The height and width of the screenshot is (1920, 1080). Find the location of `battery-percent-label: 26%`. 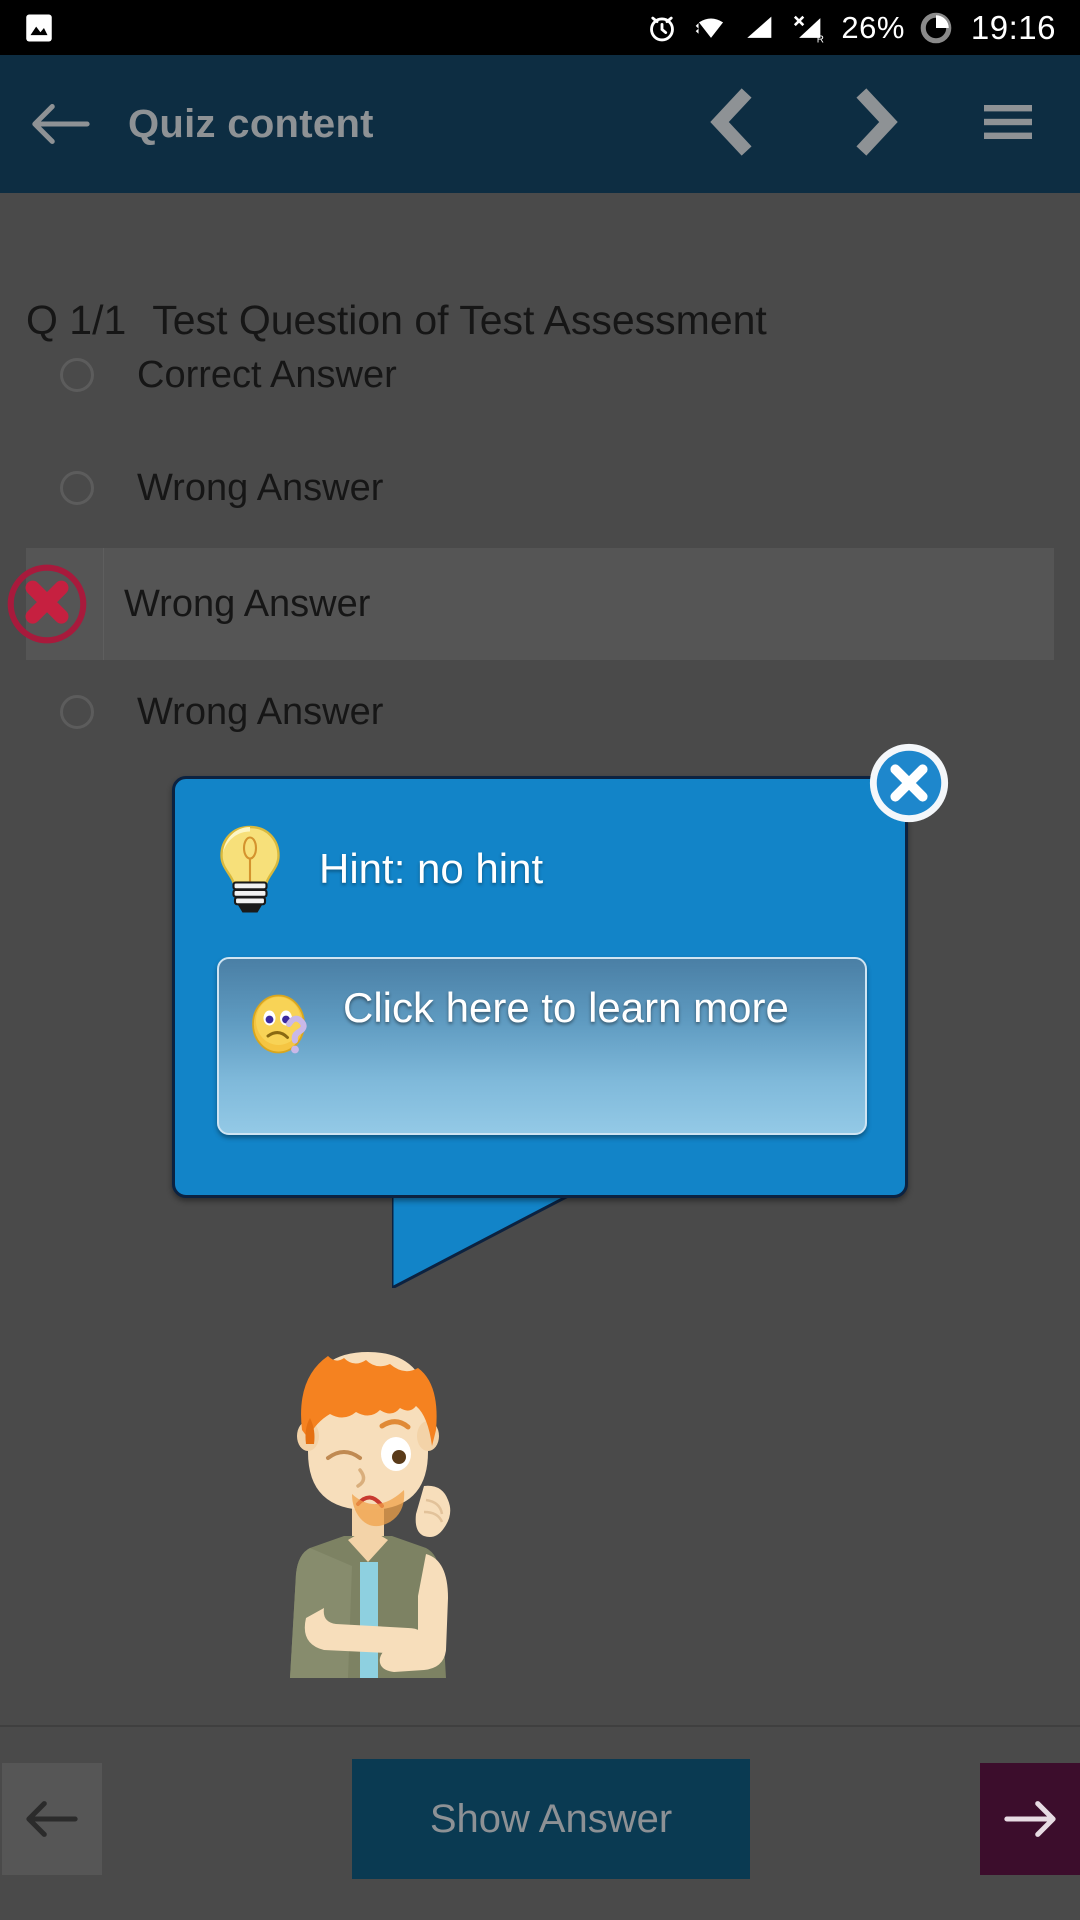

battery-percent-label: 26% is located at coordinates (873, 27).